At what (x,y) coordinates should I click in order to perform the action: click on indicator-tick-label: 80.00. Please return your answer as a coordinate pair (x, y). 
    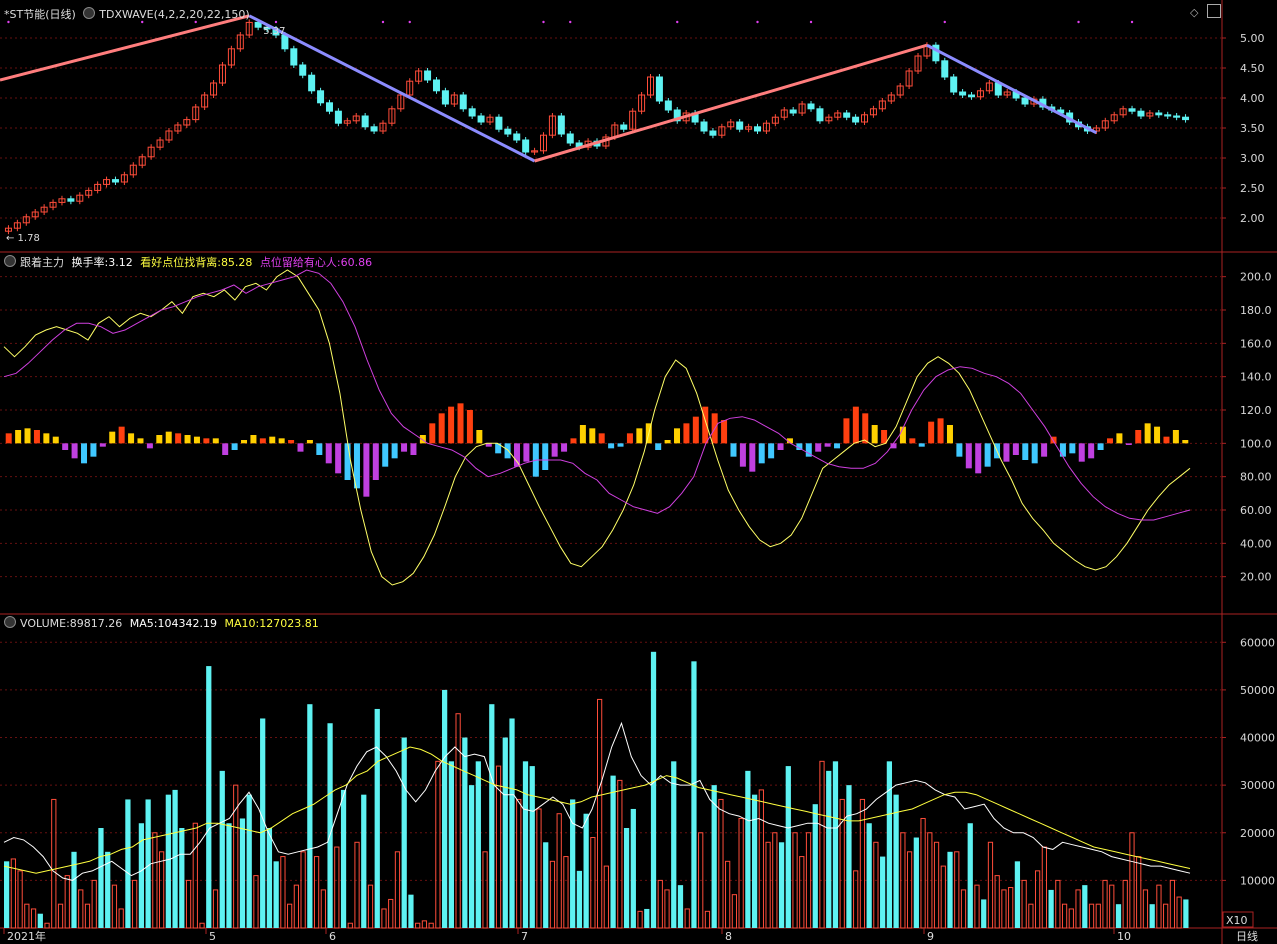
    Looking at the image, I should click on (1256, 477).